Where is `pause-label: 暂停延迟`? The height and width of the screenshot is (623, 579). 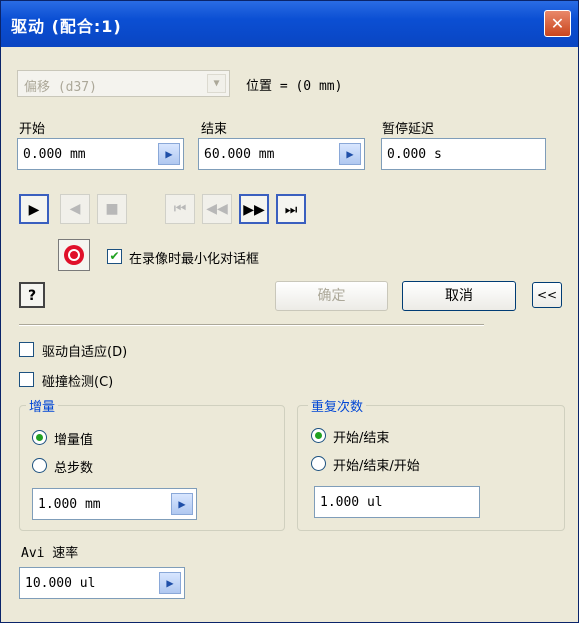 pause-label: 暂停延迟 is located at coordinates (408, 129).